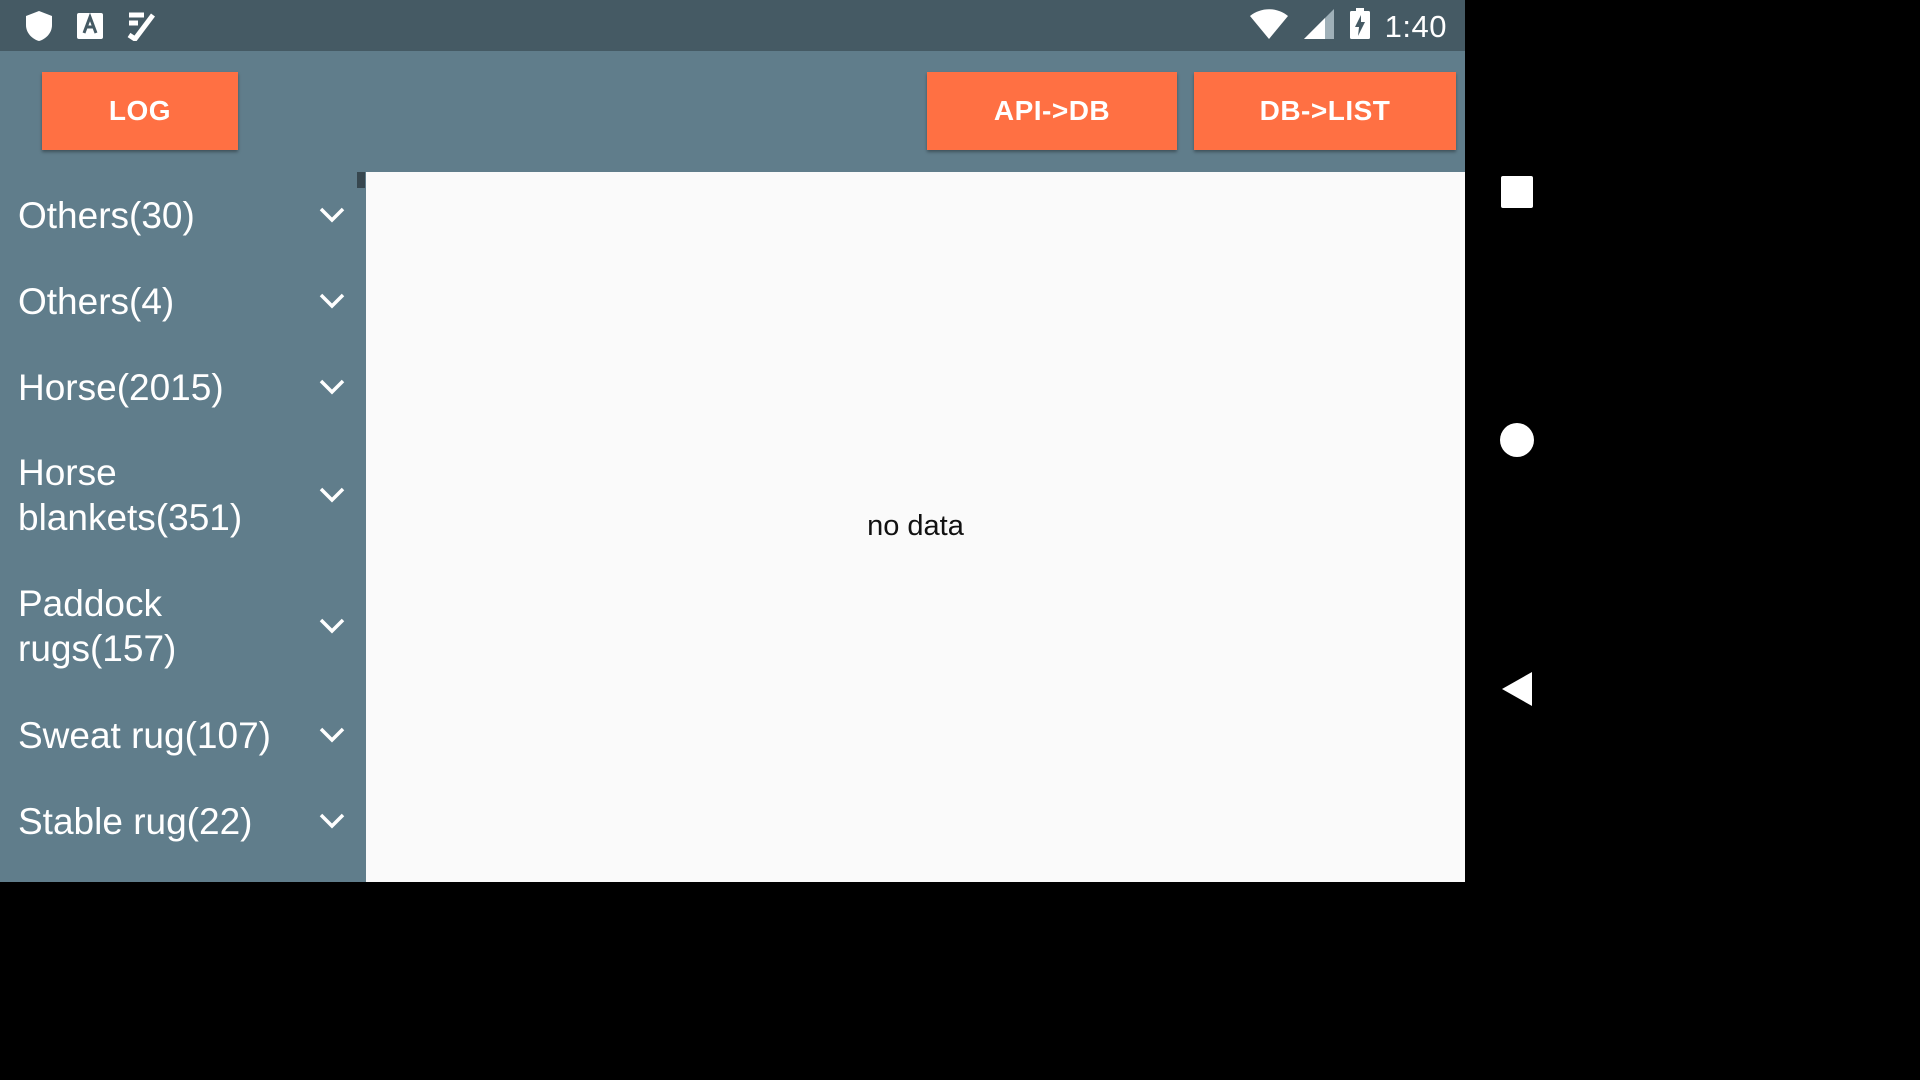  I want to click on category-item: Horse(2015), so click(183, 387).